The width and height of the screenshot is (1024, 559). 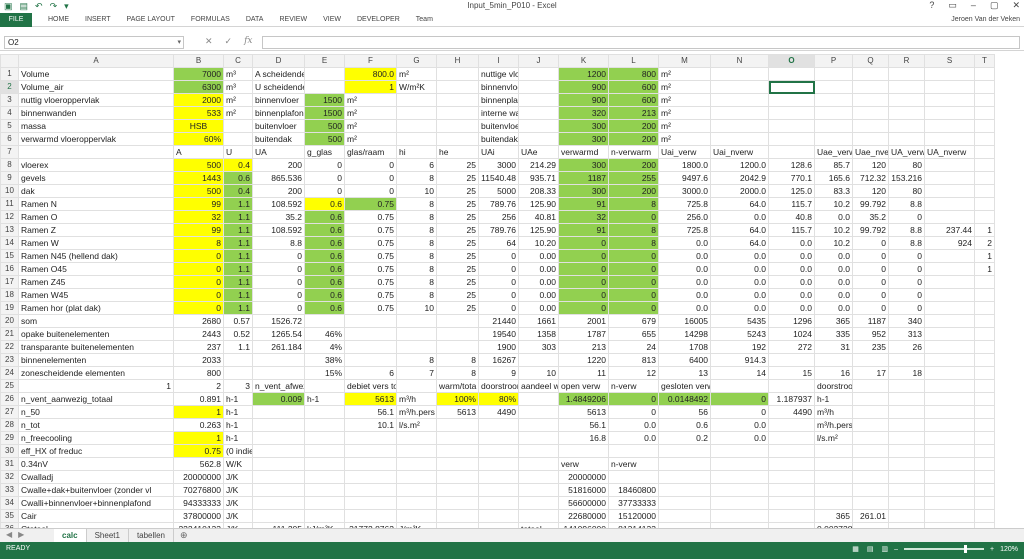 What do you see at coordinates (9, 347) in the screenshot?
I see `row-header: 22` at bounding box center [9, 347].